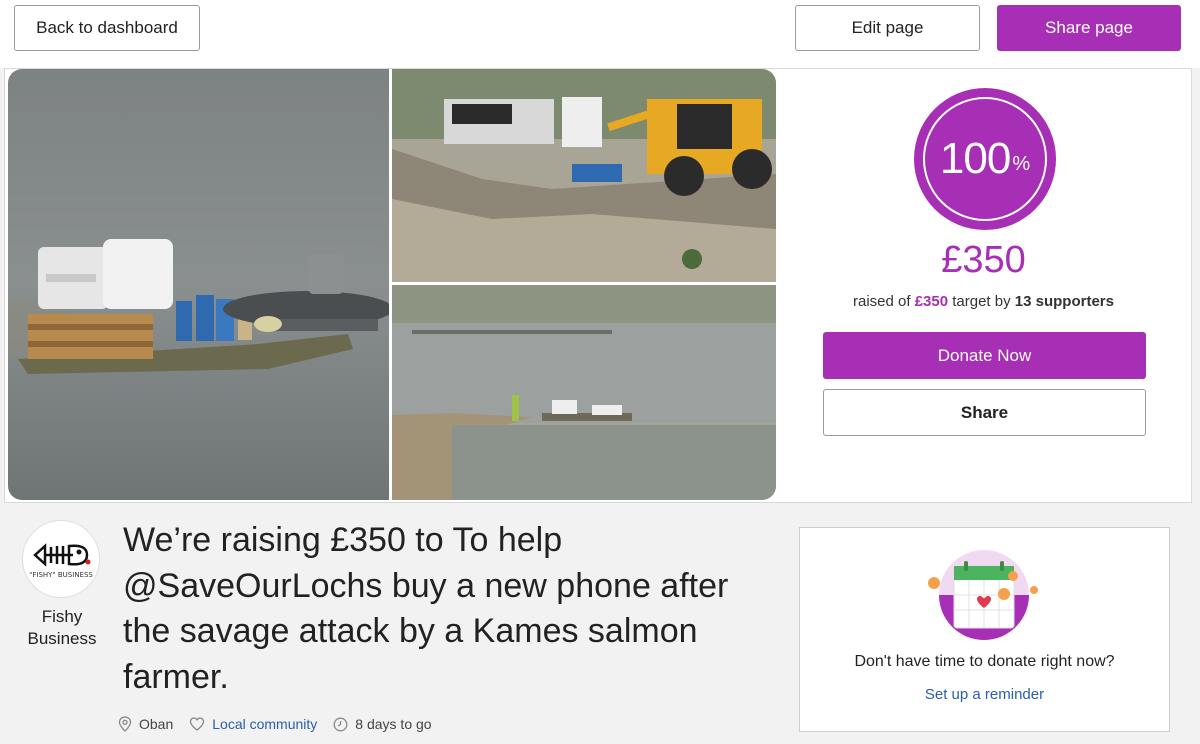  I want to click on set-reminder-link: Set up a reminder, so click(984, 694).